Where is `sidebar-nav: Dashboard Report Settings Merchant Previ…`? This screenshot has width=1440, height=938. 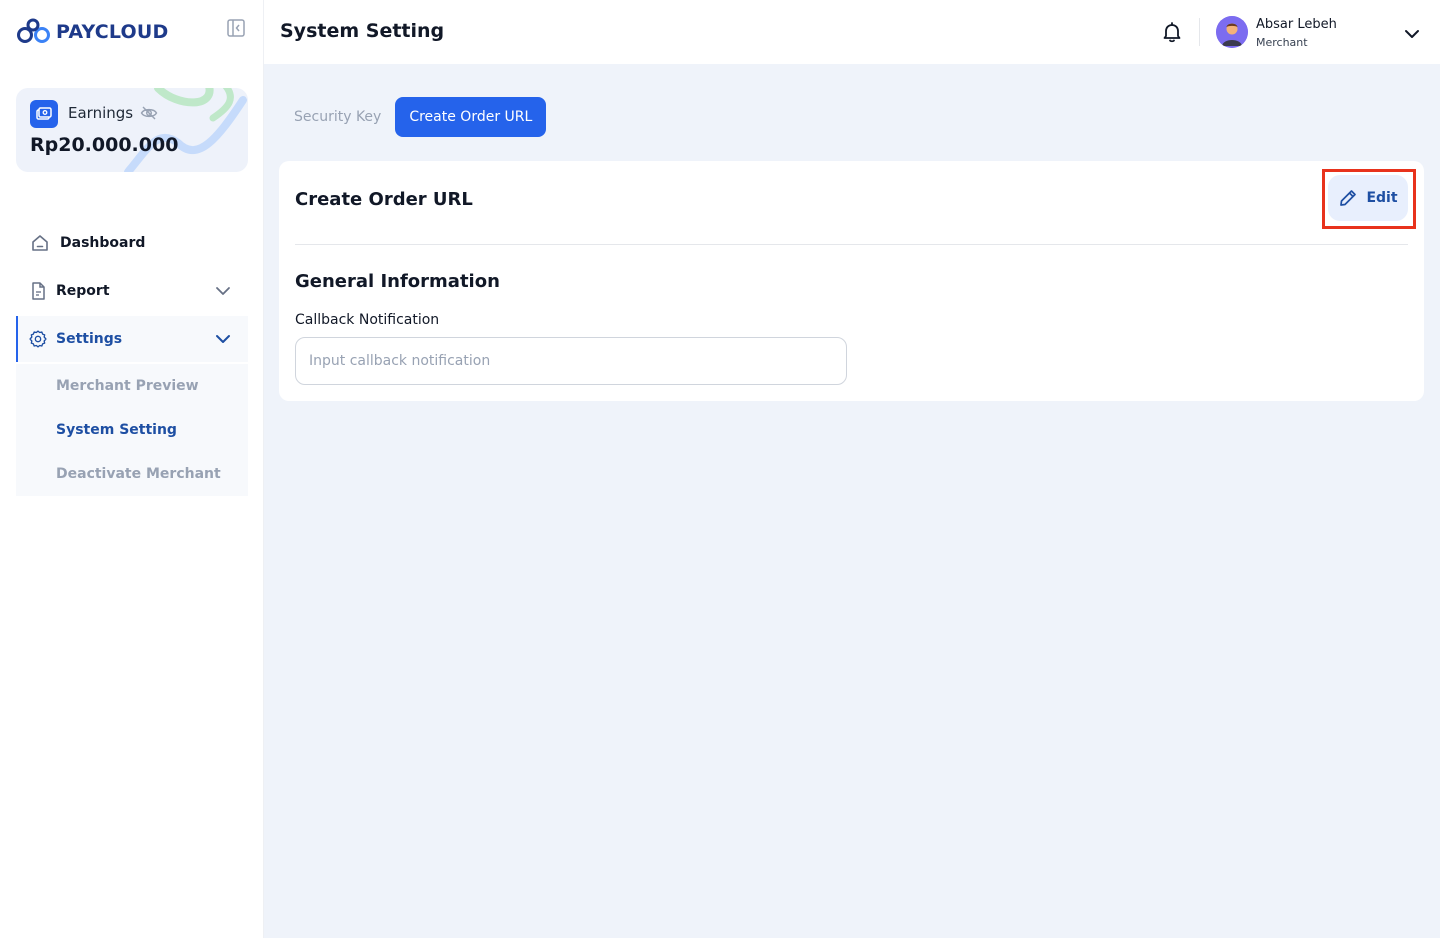 sidebar-nav: Dashboard Report Settings Merchant Previ… is located at coordinates (132, 358).